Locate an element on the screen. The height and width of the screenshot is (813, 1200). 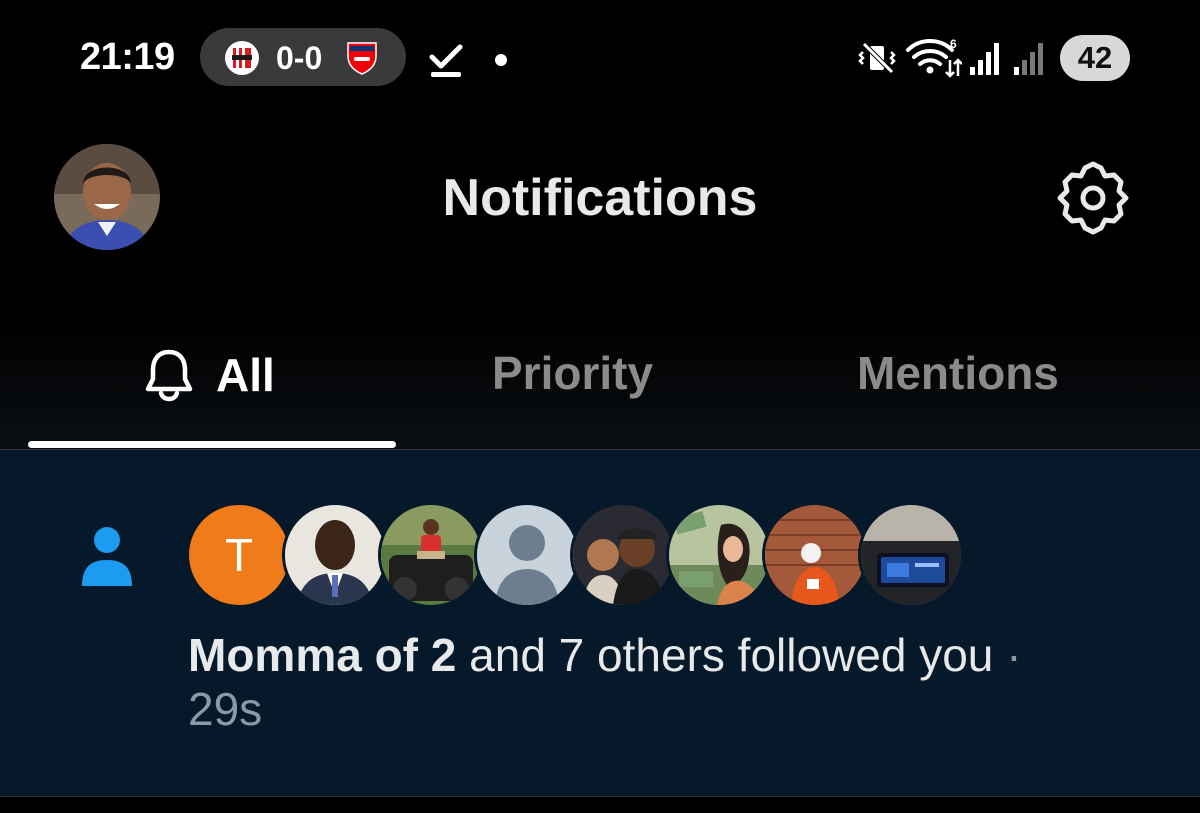
next-item-area is located at coordinates (600, 805).